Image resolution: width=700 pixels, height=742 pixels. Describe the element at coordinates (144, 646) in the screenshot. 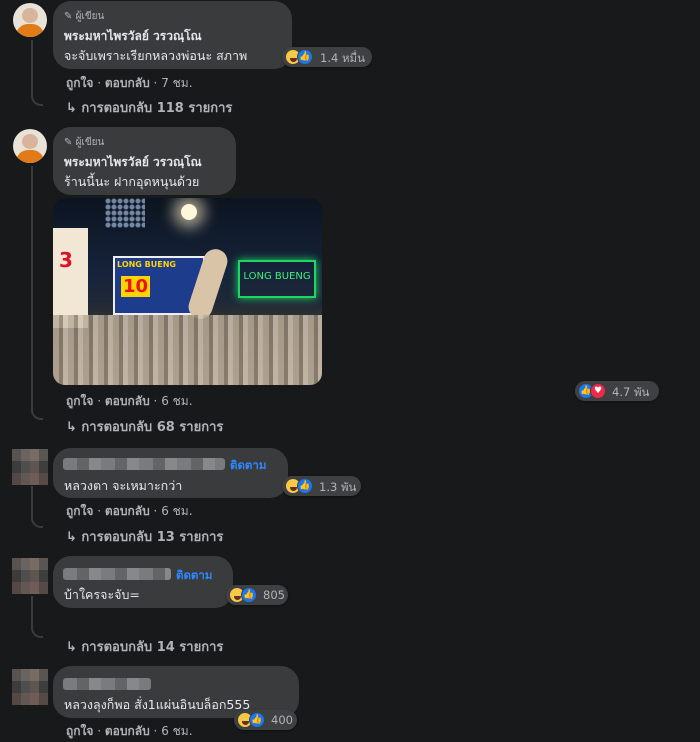

I see `view-replies-link: ↳ การตอบกลับ 14 รายการ` at that location.